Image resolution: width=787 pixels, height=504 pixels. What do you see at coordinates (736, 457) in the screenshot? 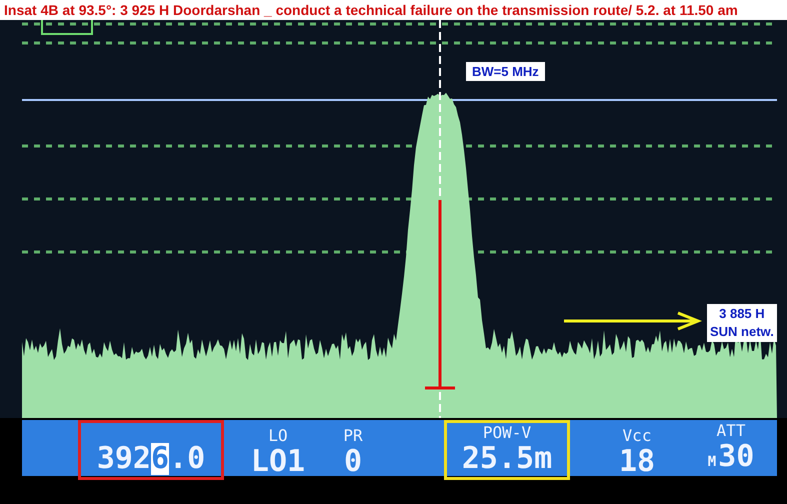
I see `readout-value: 30` at bounding box center [736, 457].